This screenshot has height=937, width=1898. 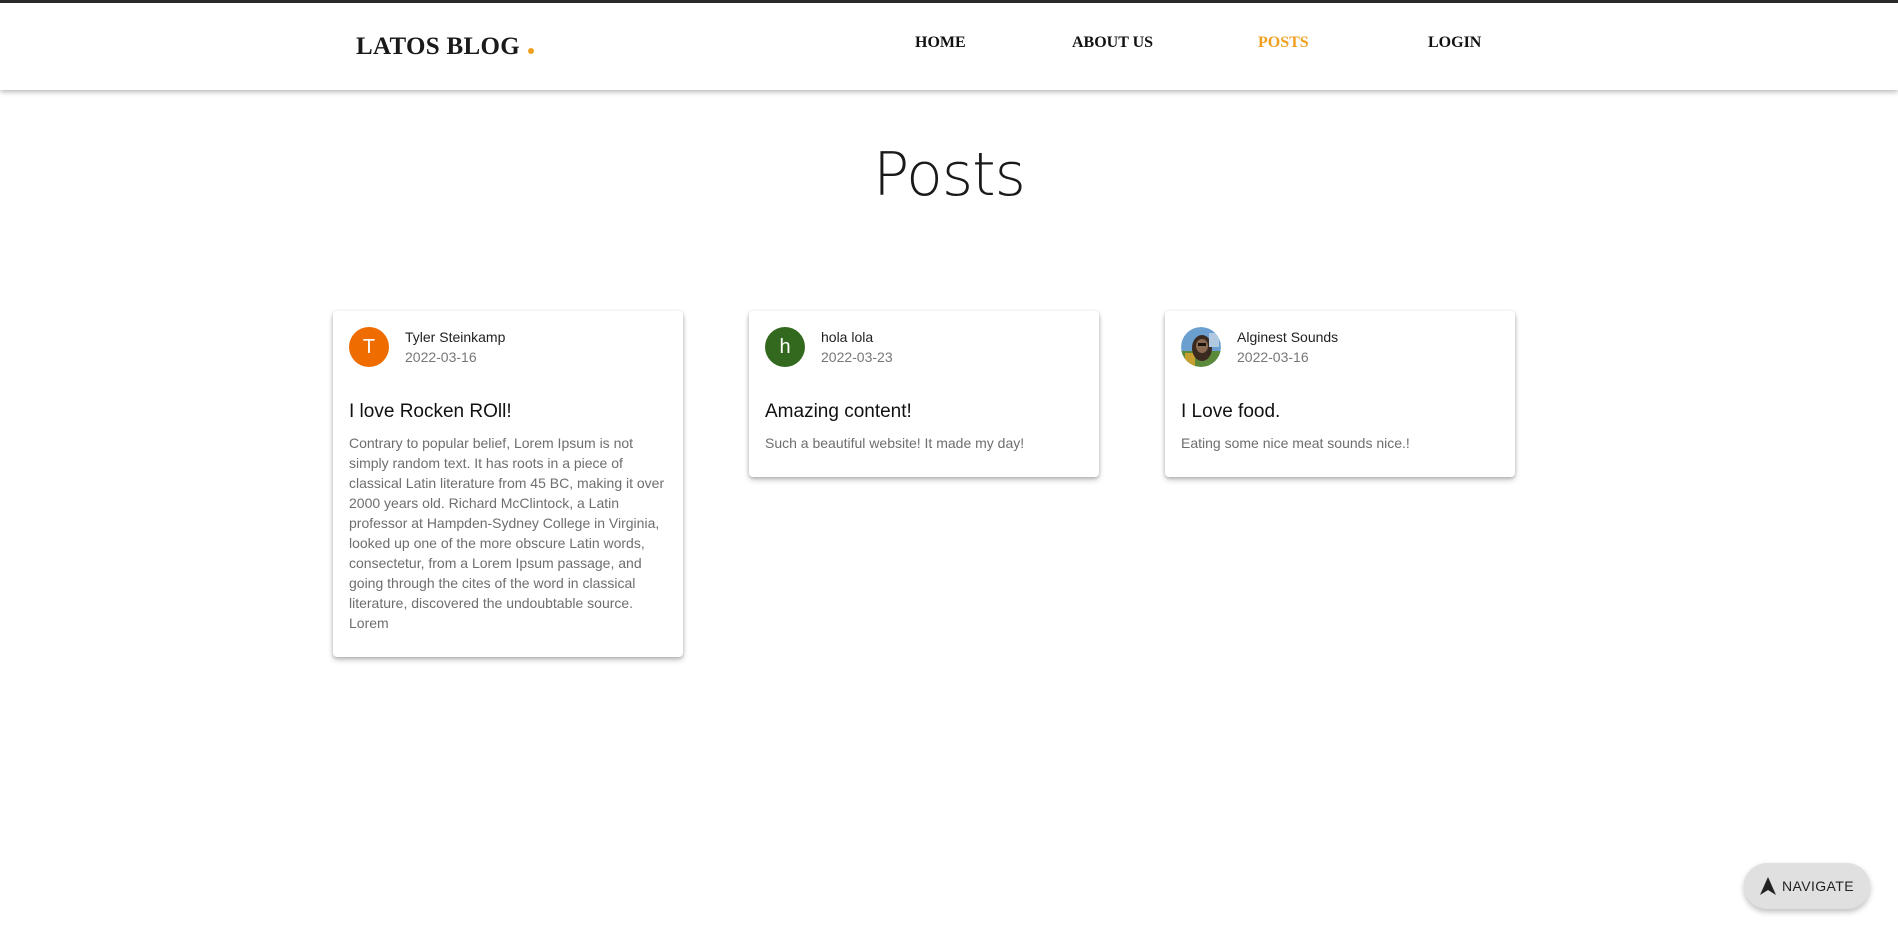 I want to click on post-meta: Alginest Sounds 2022-03-16, so click(x=1287, y=347).